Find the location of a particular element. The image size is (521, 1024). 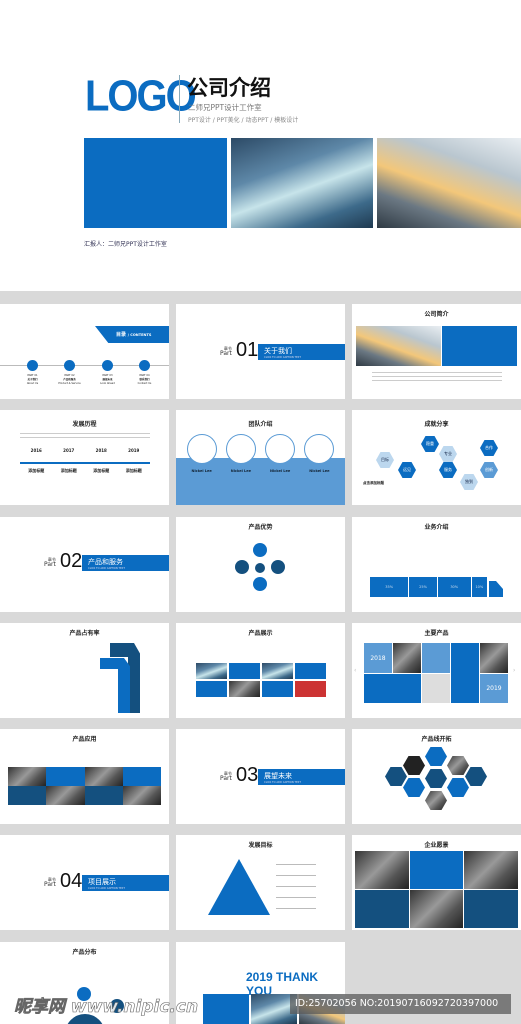

part-number: 03 is located at coordinates (247, 775).